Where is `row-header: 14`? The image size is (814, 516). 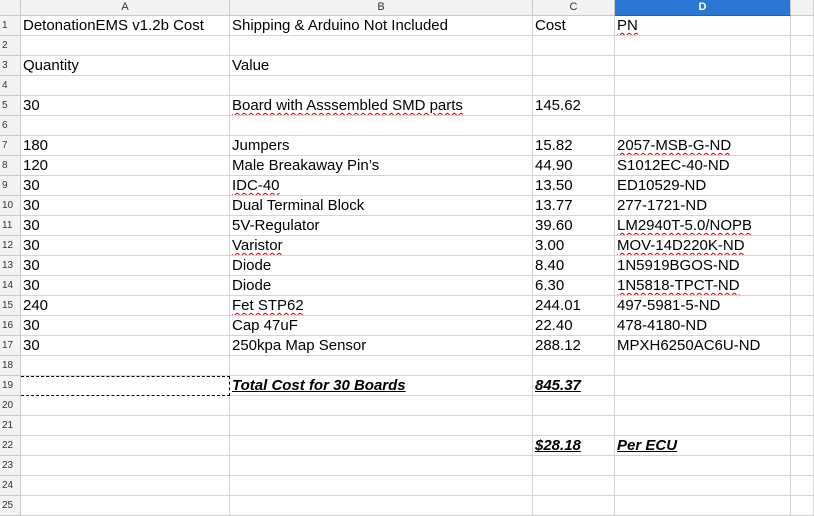 row-header: 14 is located at coordinates (10, 286).